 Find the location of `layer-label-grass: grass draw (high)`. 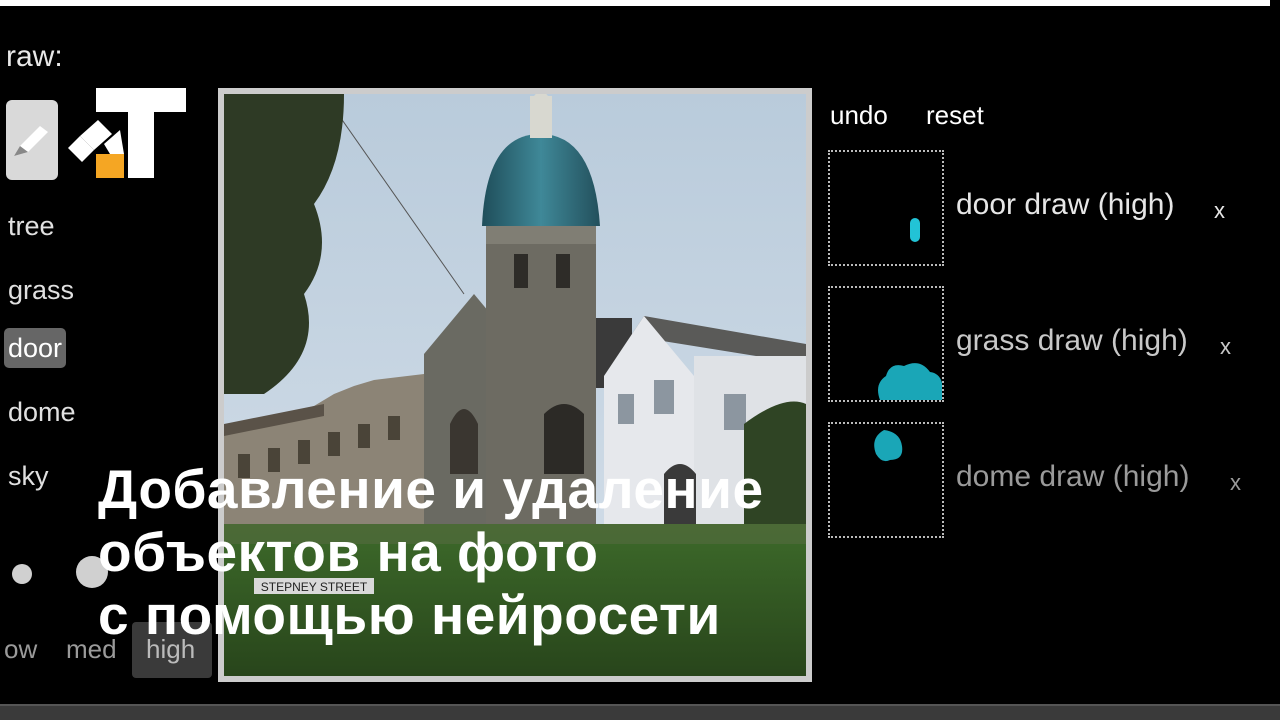

layer-label-grass: grass draw (high) is located at coordinates (1072, 340).